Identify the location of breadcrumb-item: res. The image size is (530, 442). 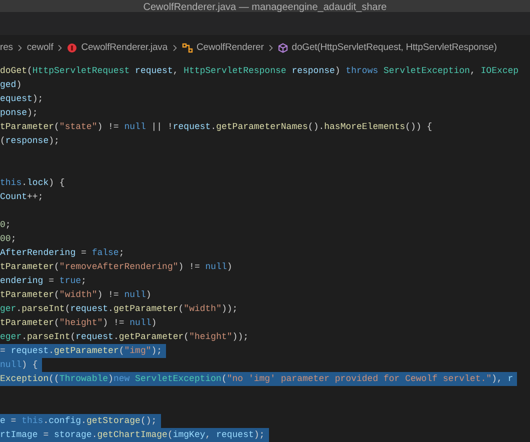
(6, 48).